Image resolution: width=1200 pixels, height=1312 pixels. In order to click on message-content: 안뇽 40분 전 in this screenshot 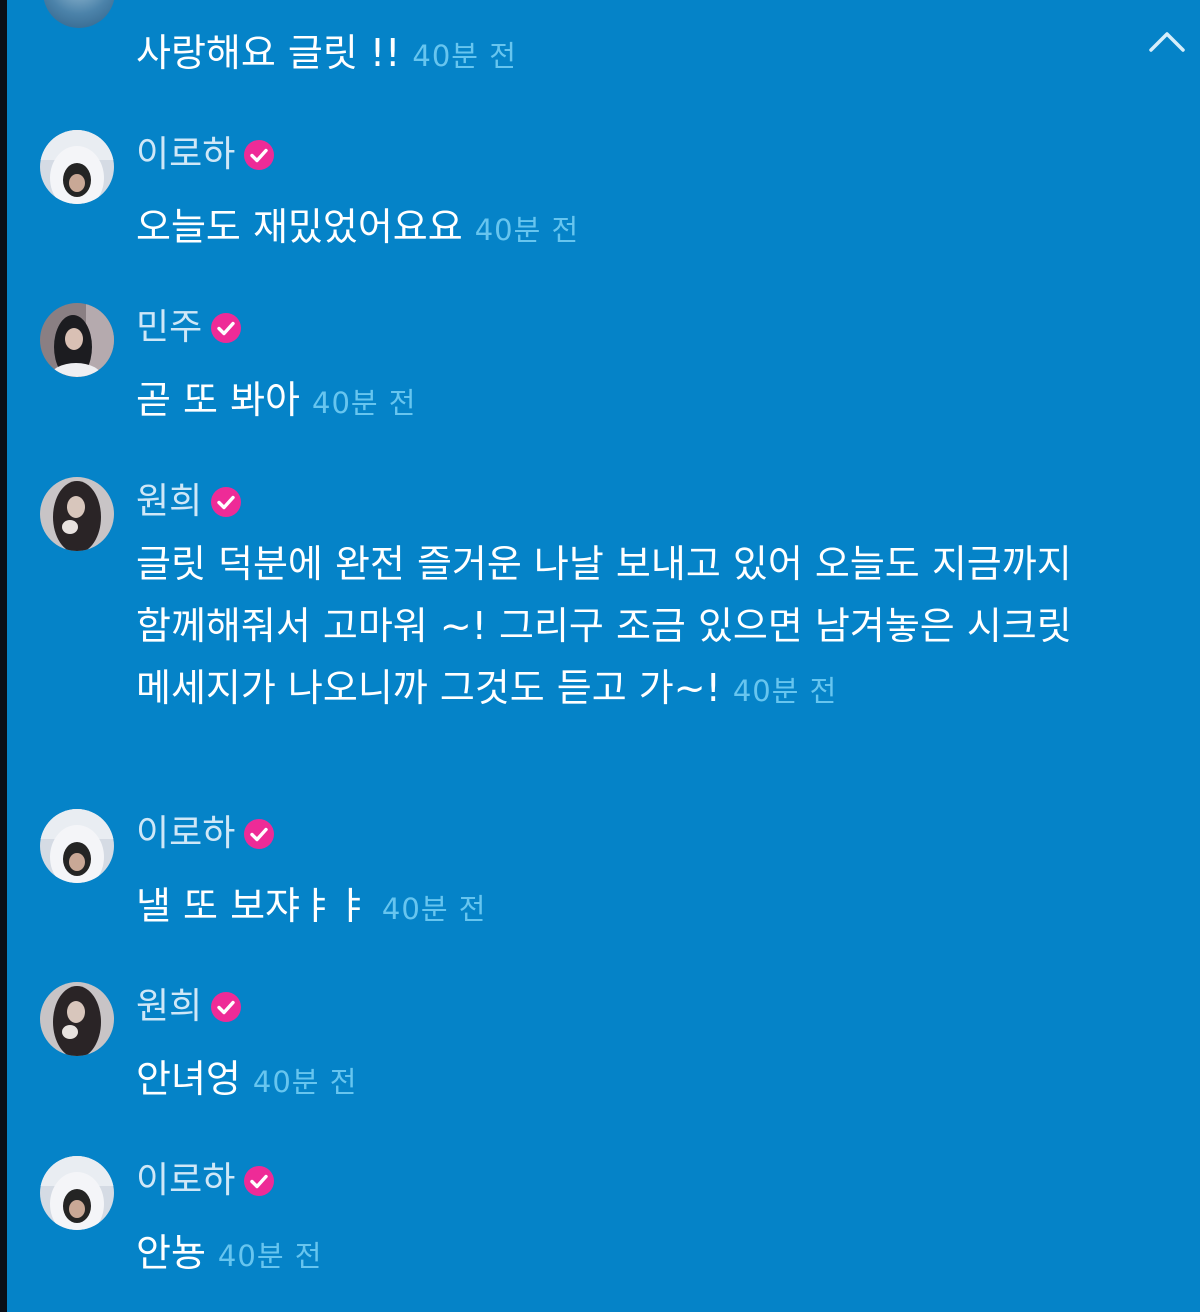, I will do `click(636, 1253)`.